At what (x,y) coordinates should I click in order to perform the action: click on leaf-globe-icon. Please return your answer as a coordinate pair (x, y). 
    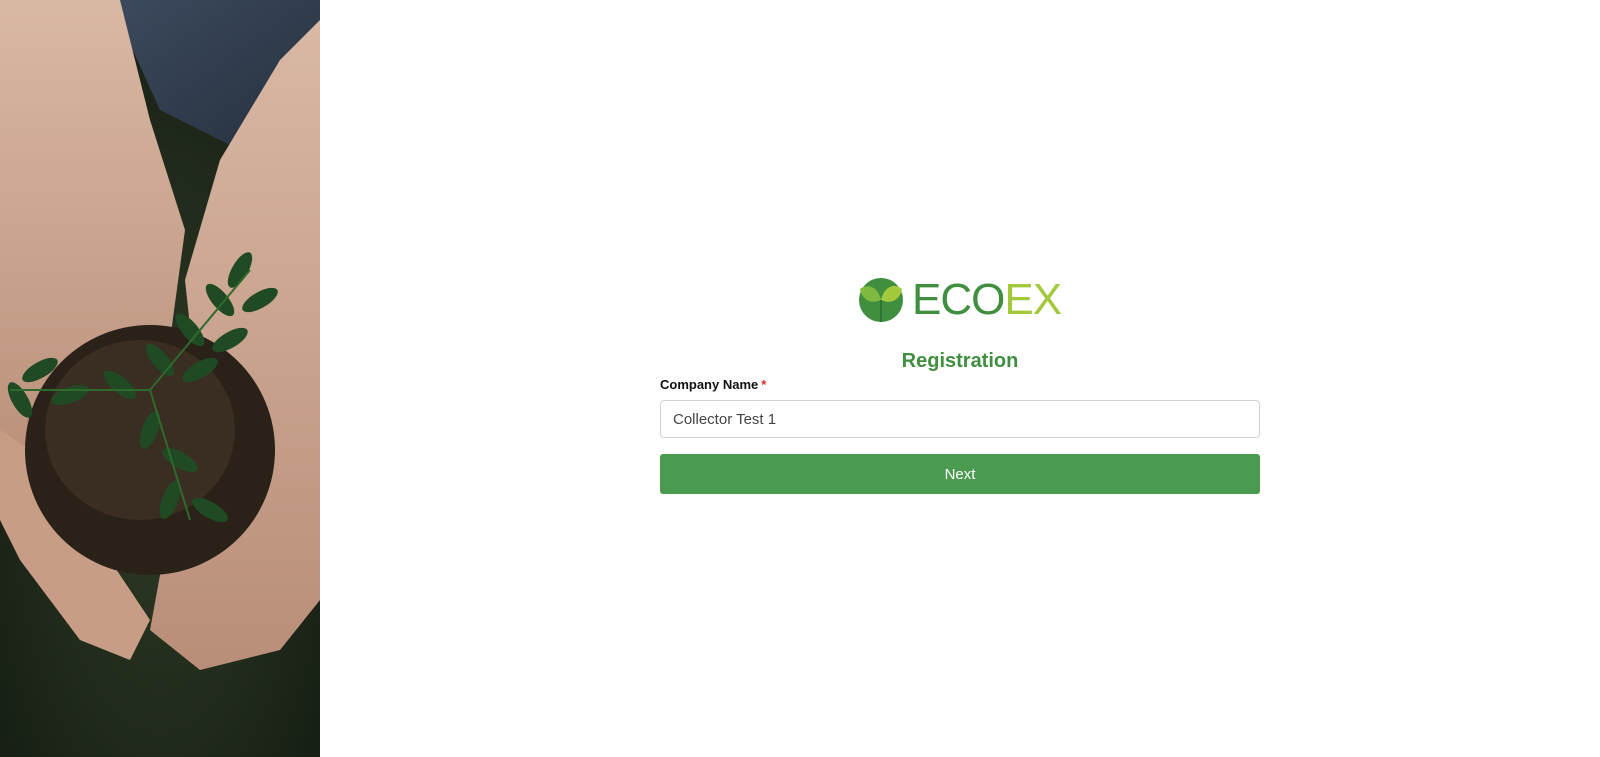
    Looking at the image, I should click on (881, 300).